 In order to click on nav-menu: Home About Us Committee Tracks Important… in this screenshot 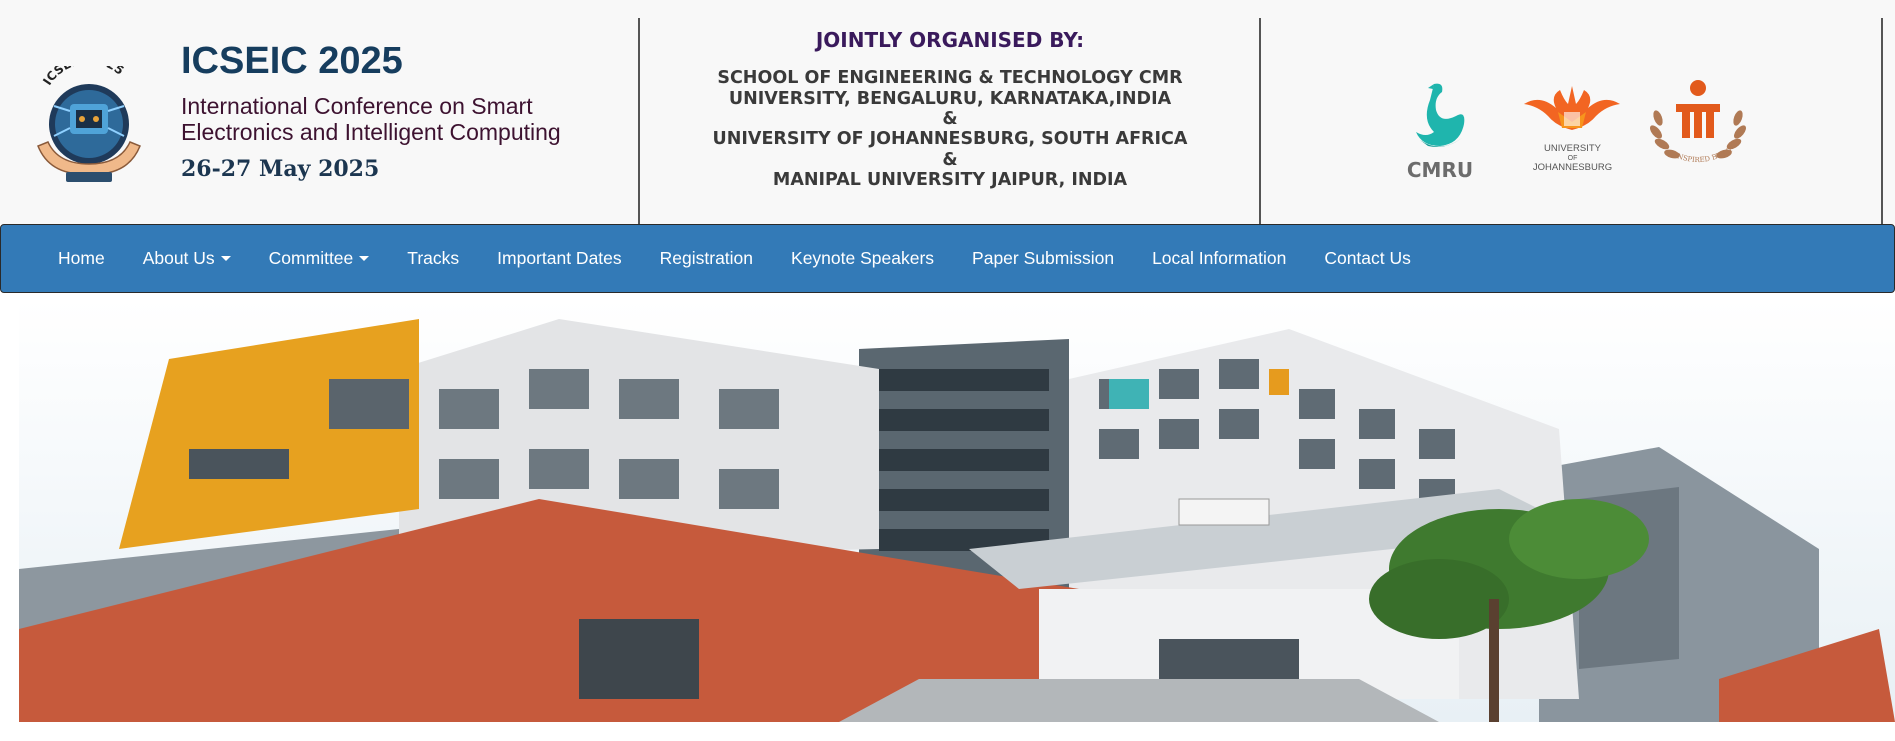, I will do `click(734, 258)`.